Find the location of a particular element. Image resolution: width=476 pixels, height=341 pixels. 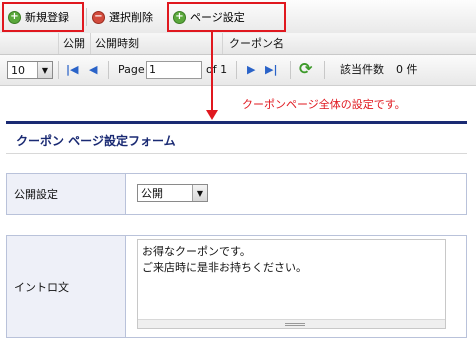

intro-text-label: イントロ文 is located at coordinates (66, 286).